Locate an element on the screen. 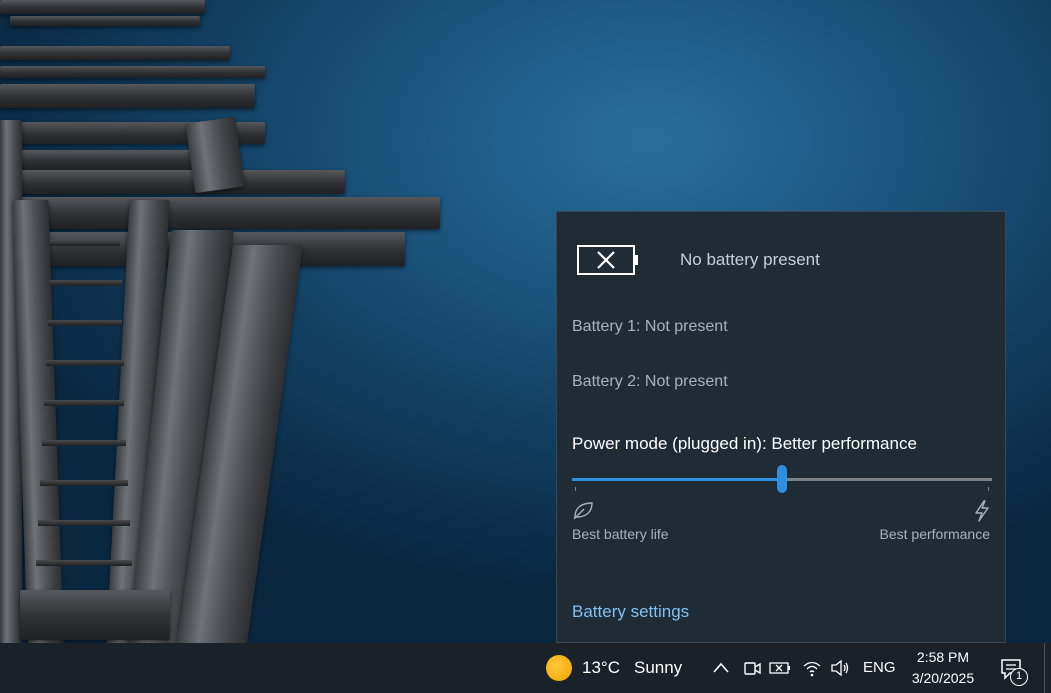 The height and width of the screenshot is (693, 1051). wifi-icon is located at coordinates (812, 668).